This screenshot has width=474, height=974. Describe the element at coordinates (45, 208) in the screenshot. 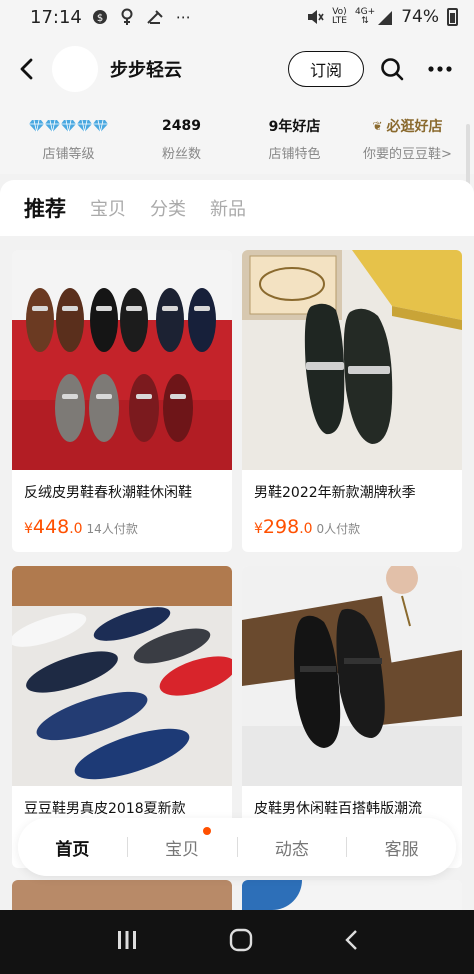

I see `tab-recommend: 推荐` at that location.